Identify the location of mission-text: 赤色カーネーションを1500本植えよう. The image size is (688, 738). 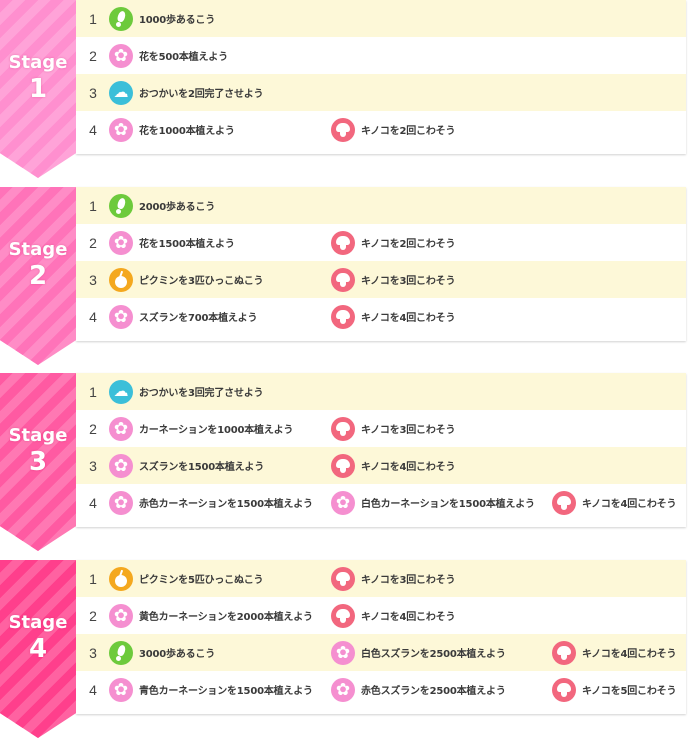
(226, 504).